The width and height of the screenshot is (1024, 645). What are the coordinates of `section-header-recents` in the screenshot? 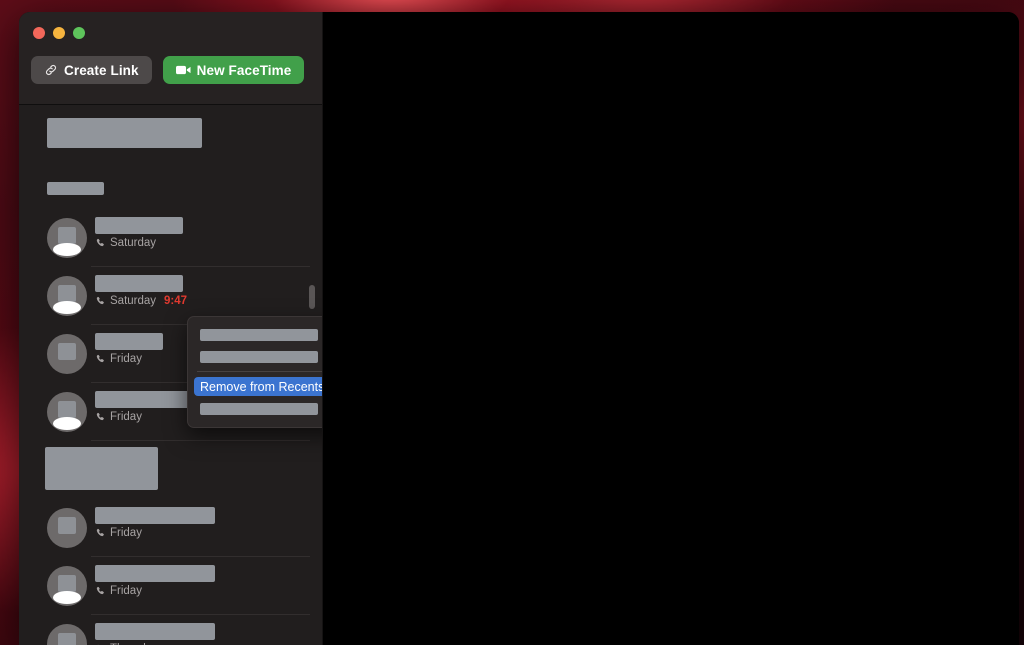 It's located at (75, 188).